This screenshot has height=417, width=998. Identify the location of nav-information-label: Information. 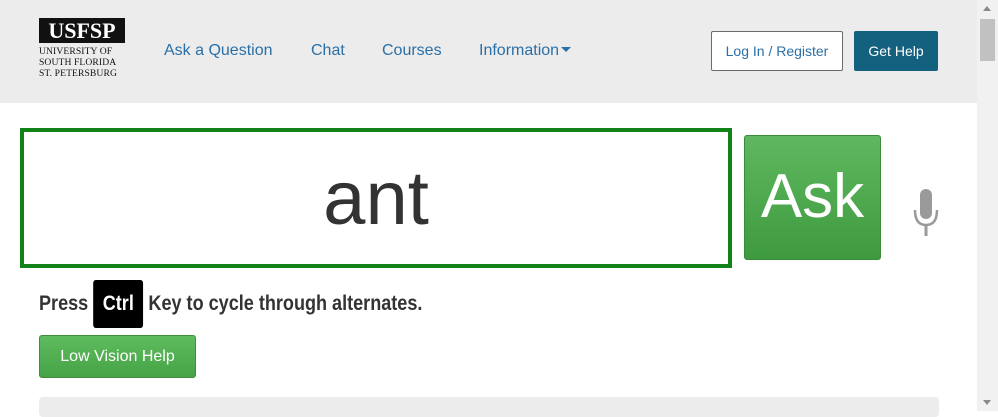
(519, 50).